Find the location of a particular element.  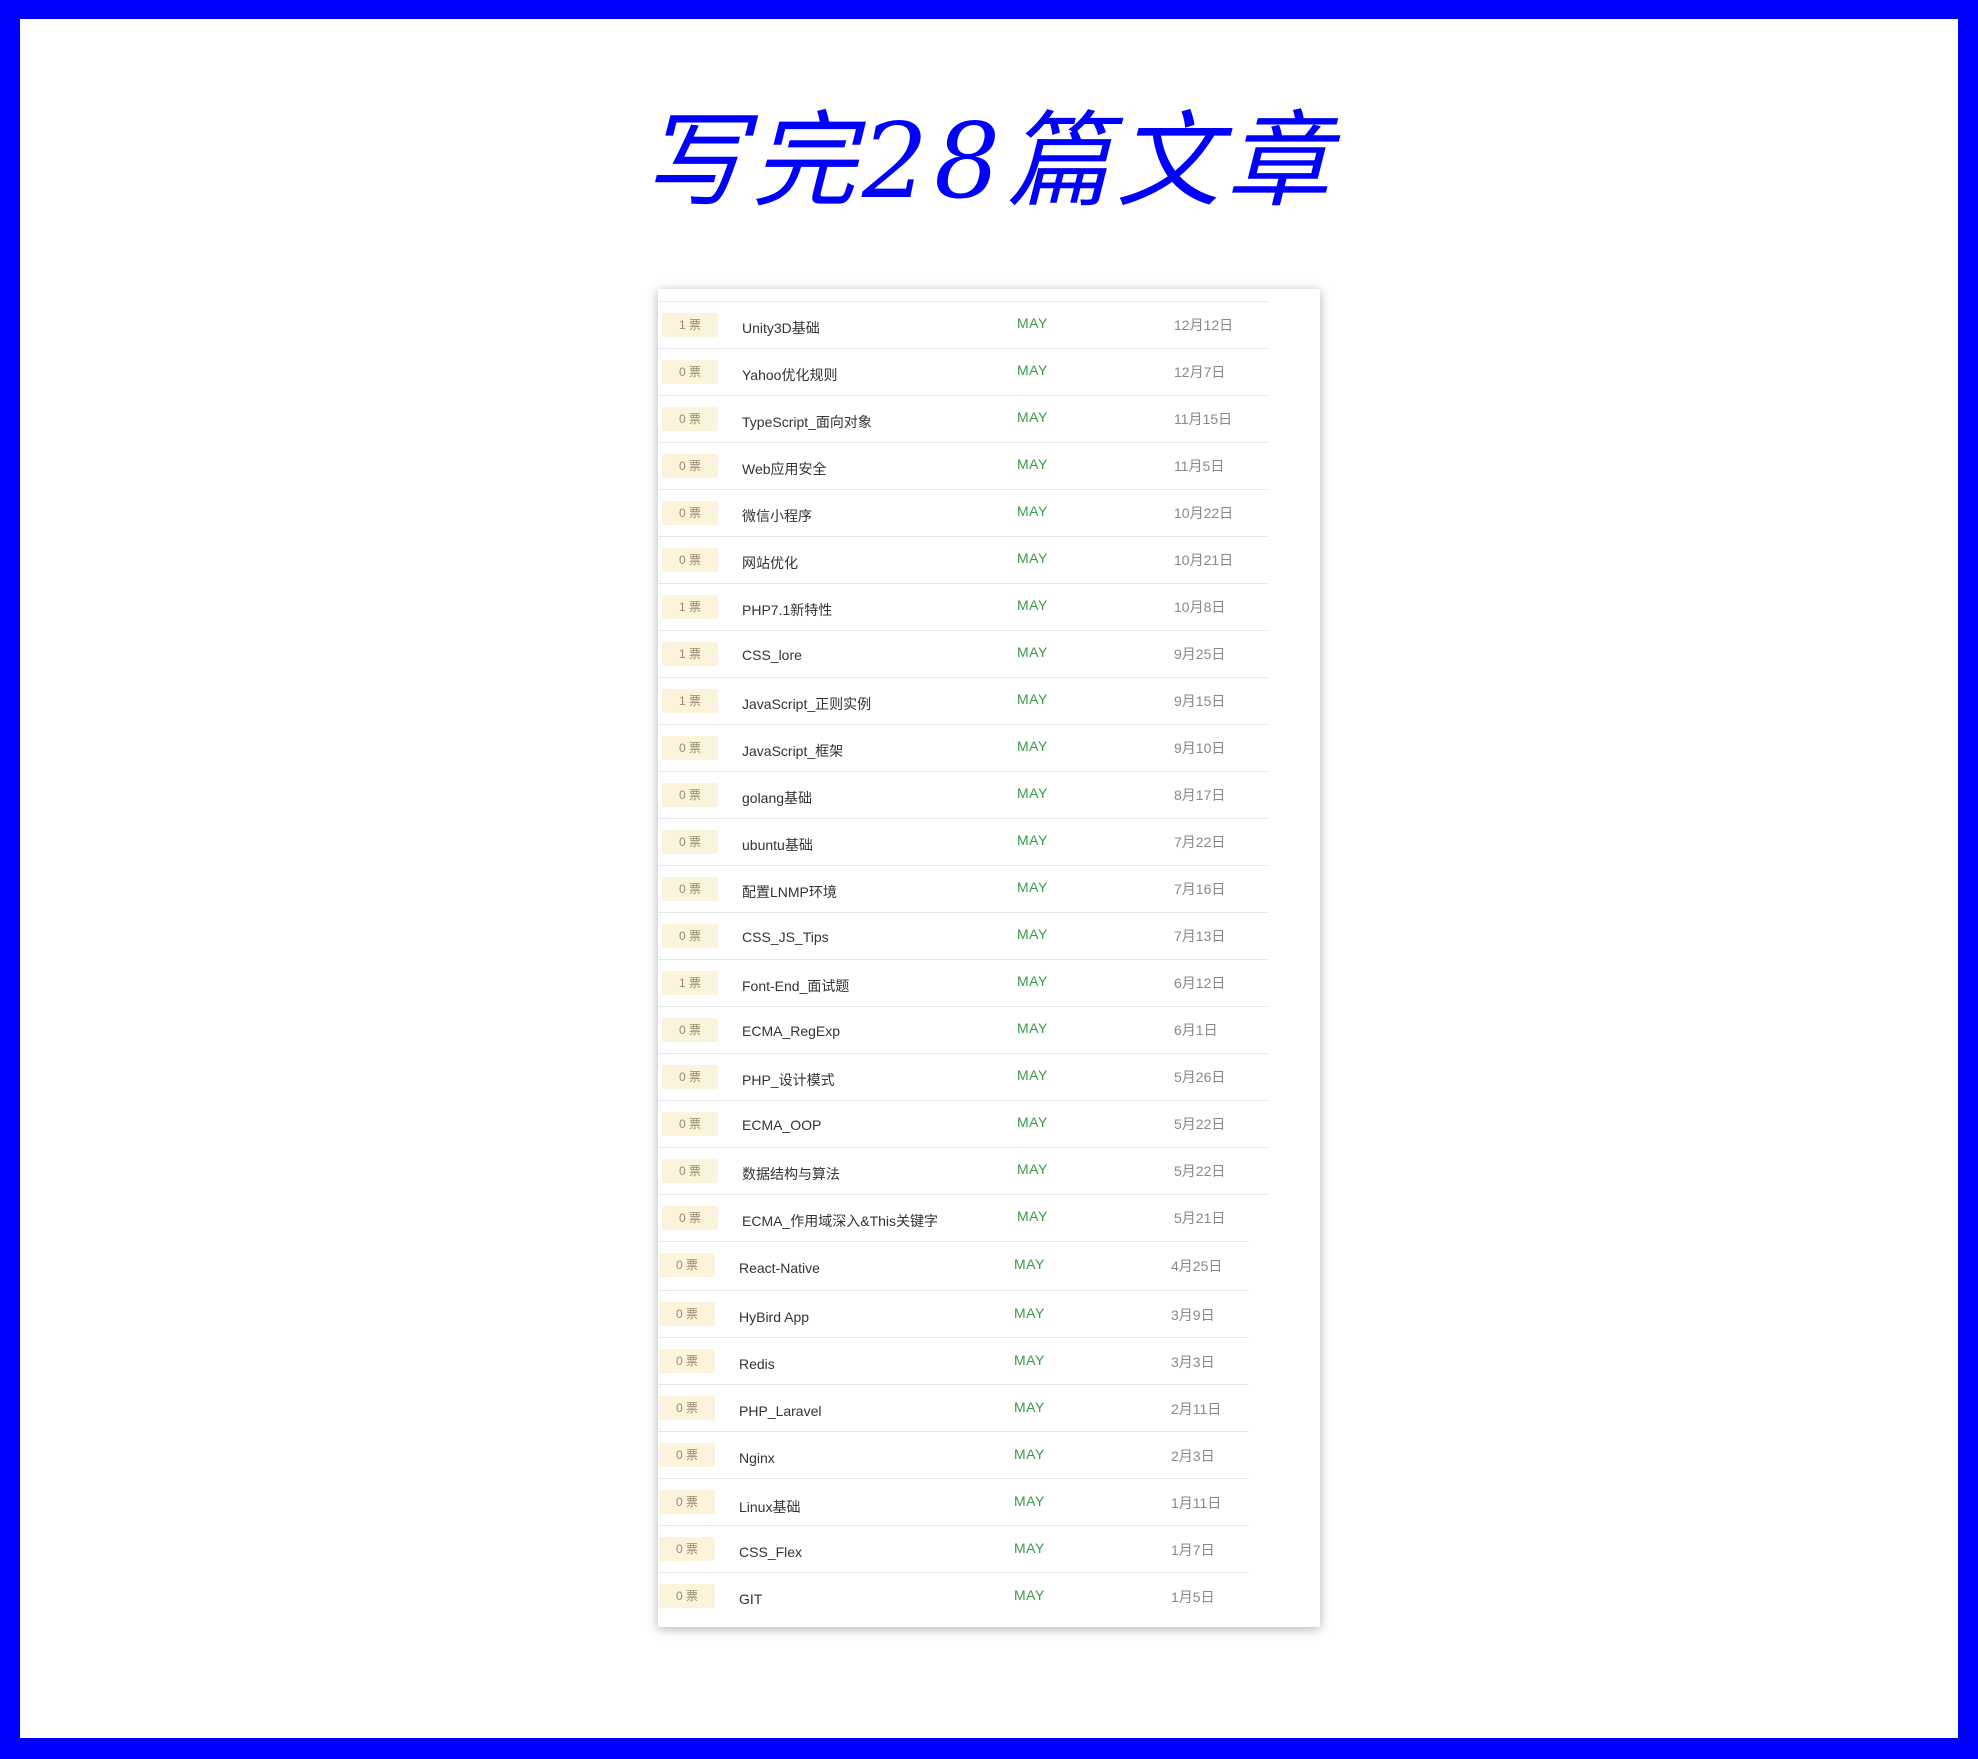

article-row: 0 票 PHP_Laravel MAY 2月11日 is located at coordinates (953, 1407).